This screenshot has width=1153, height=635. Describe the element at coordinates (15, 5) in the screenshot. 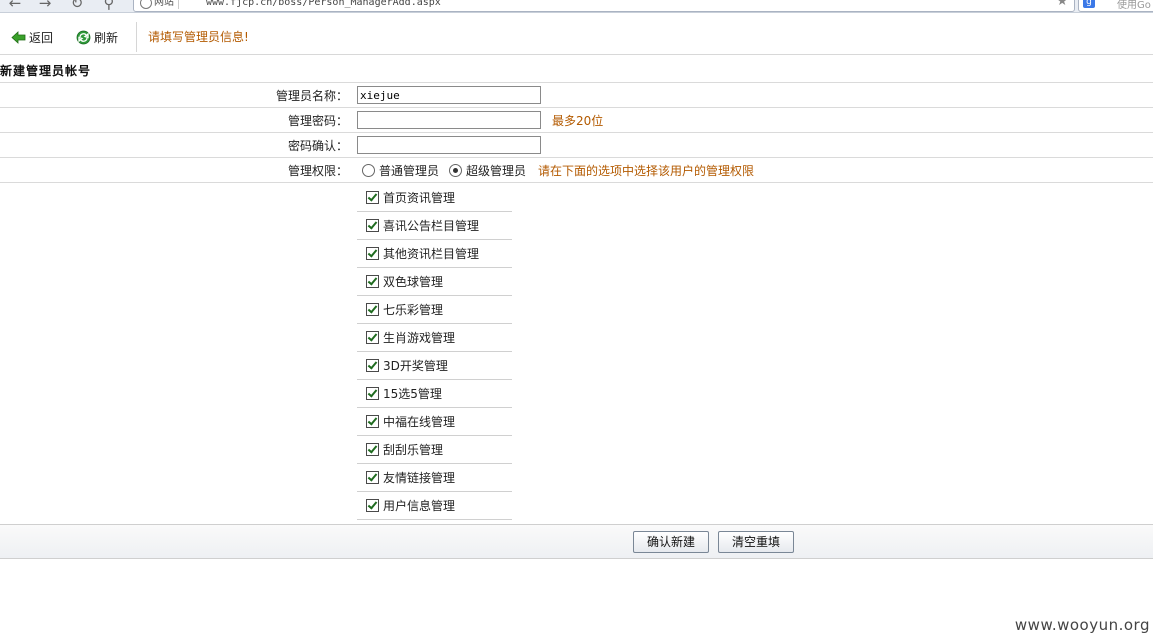

I see `browser-back-icon: ←` at that location.